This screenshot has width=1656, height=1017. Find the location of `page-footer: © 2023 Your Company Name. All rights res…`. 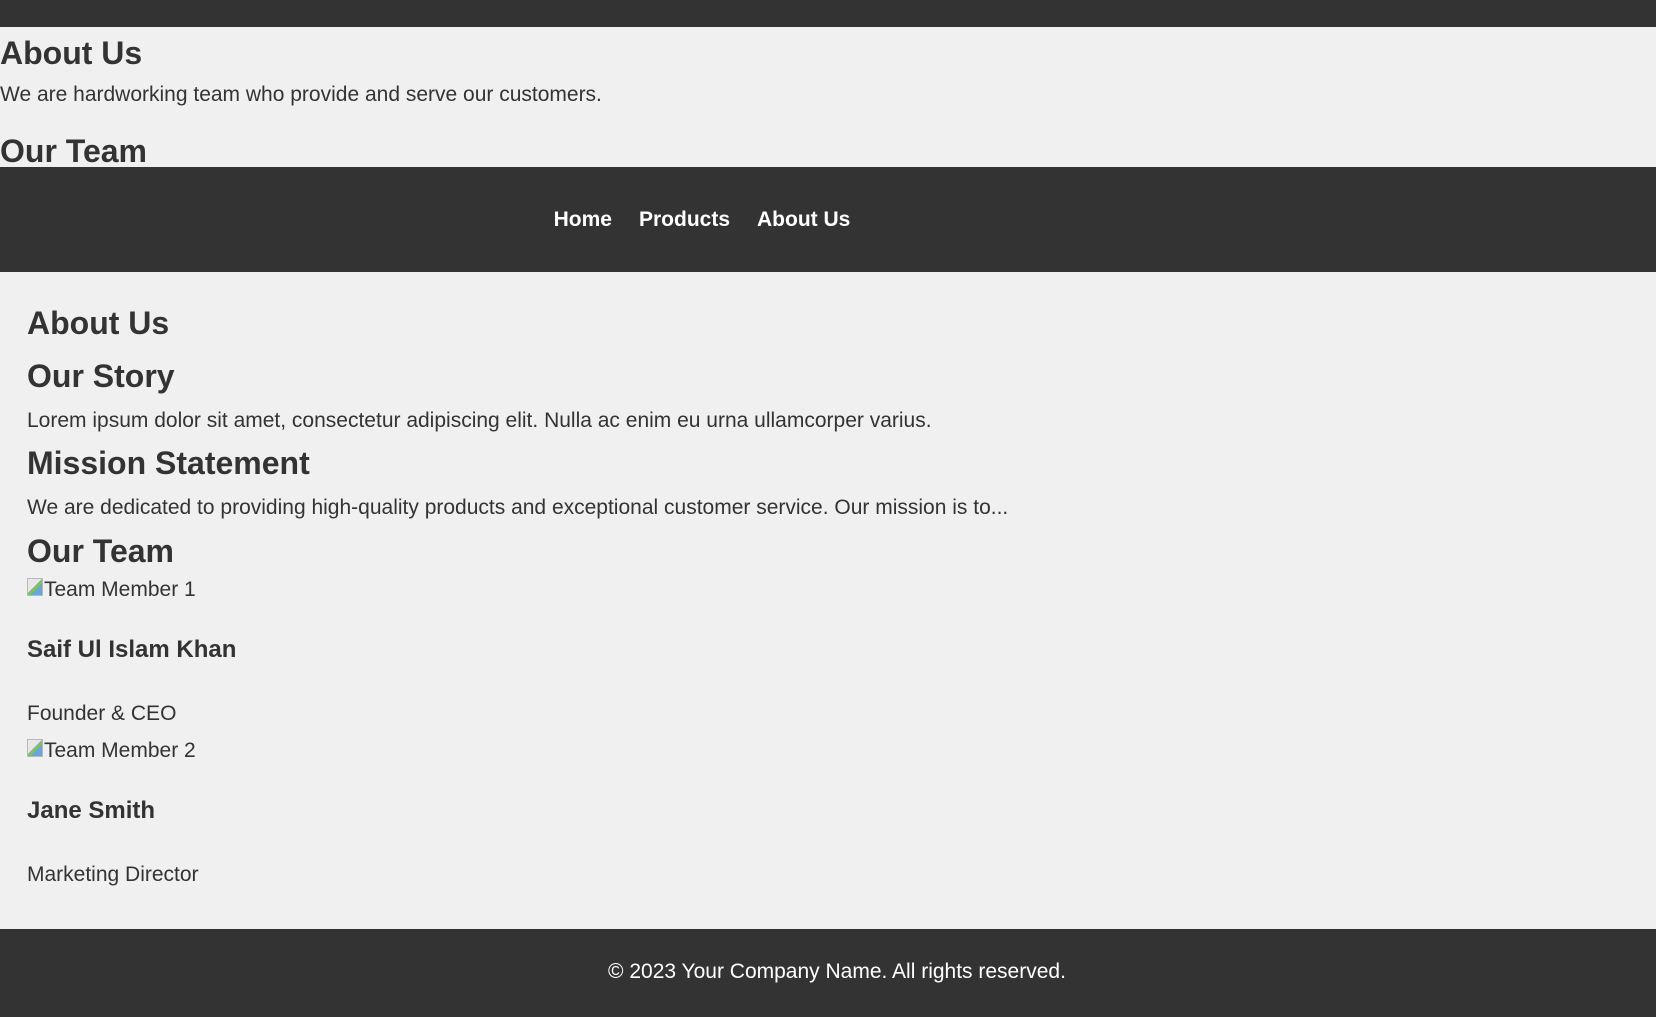

page-footer: © 2023 Your Company Name. All rights res… is located at coordinates (828, 973).